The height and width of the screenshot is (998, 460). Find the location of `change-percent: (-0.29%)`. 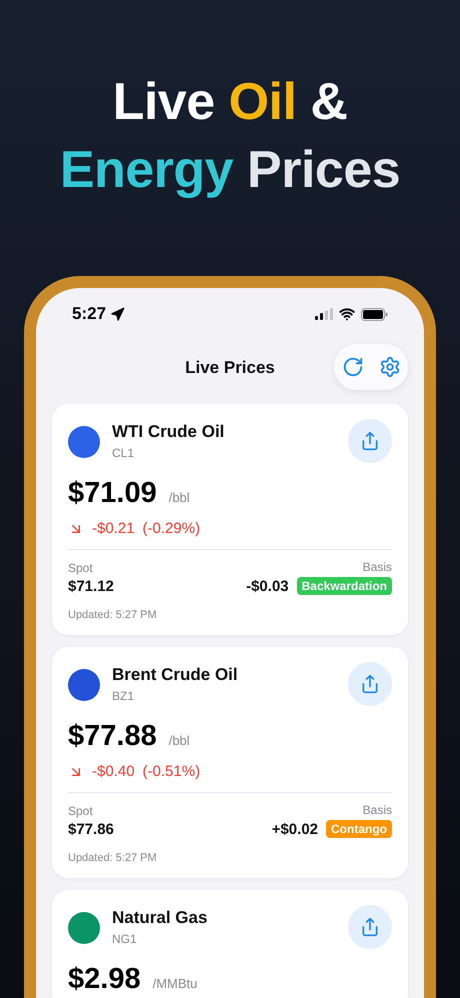

change-percent: (-0.29%) is located at coordinates (171, 528).